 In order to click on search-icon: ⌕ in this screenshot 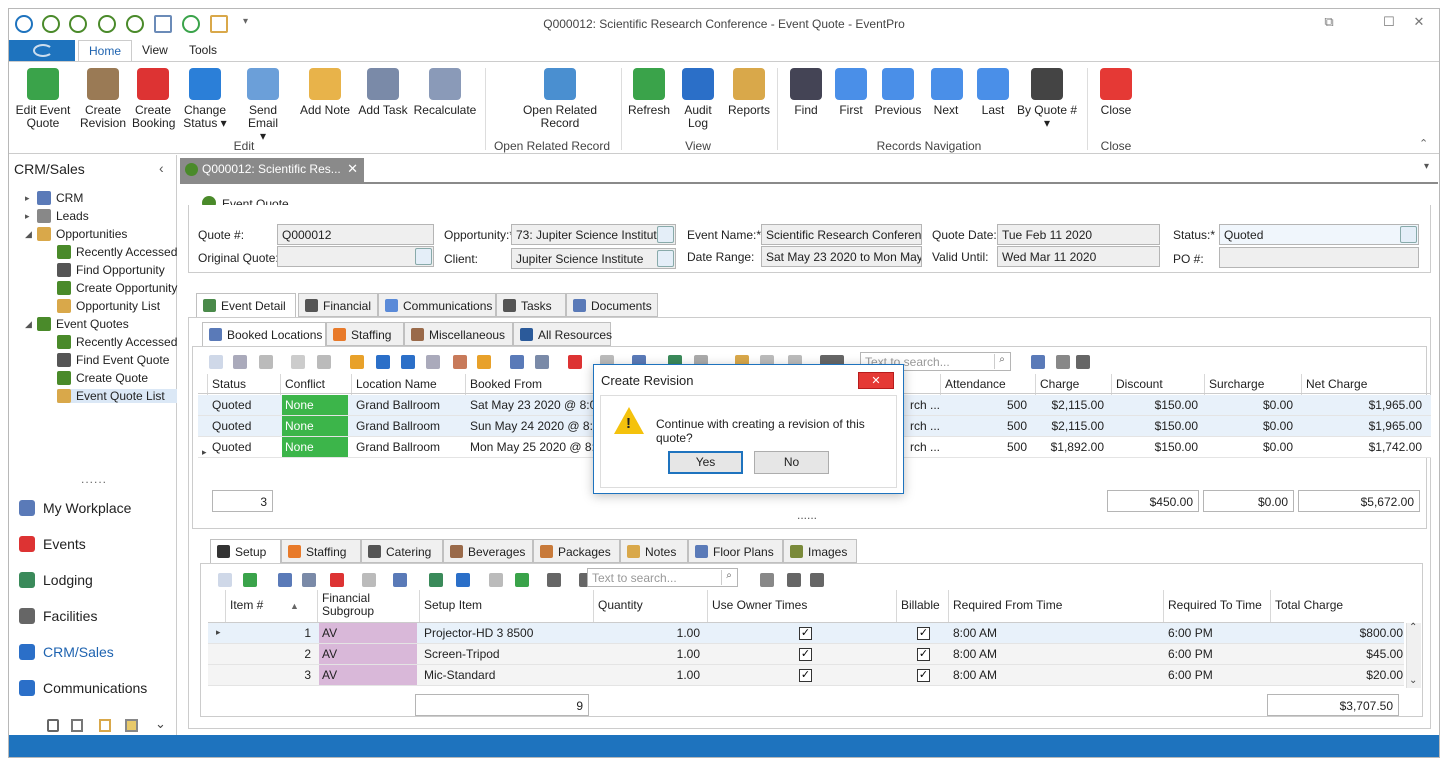, I will do `click(728, 577)`.